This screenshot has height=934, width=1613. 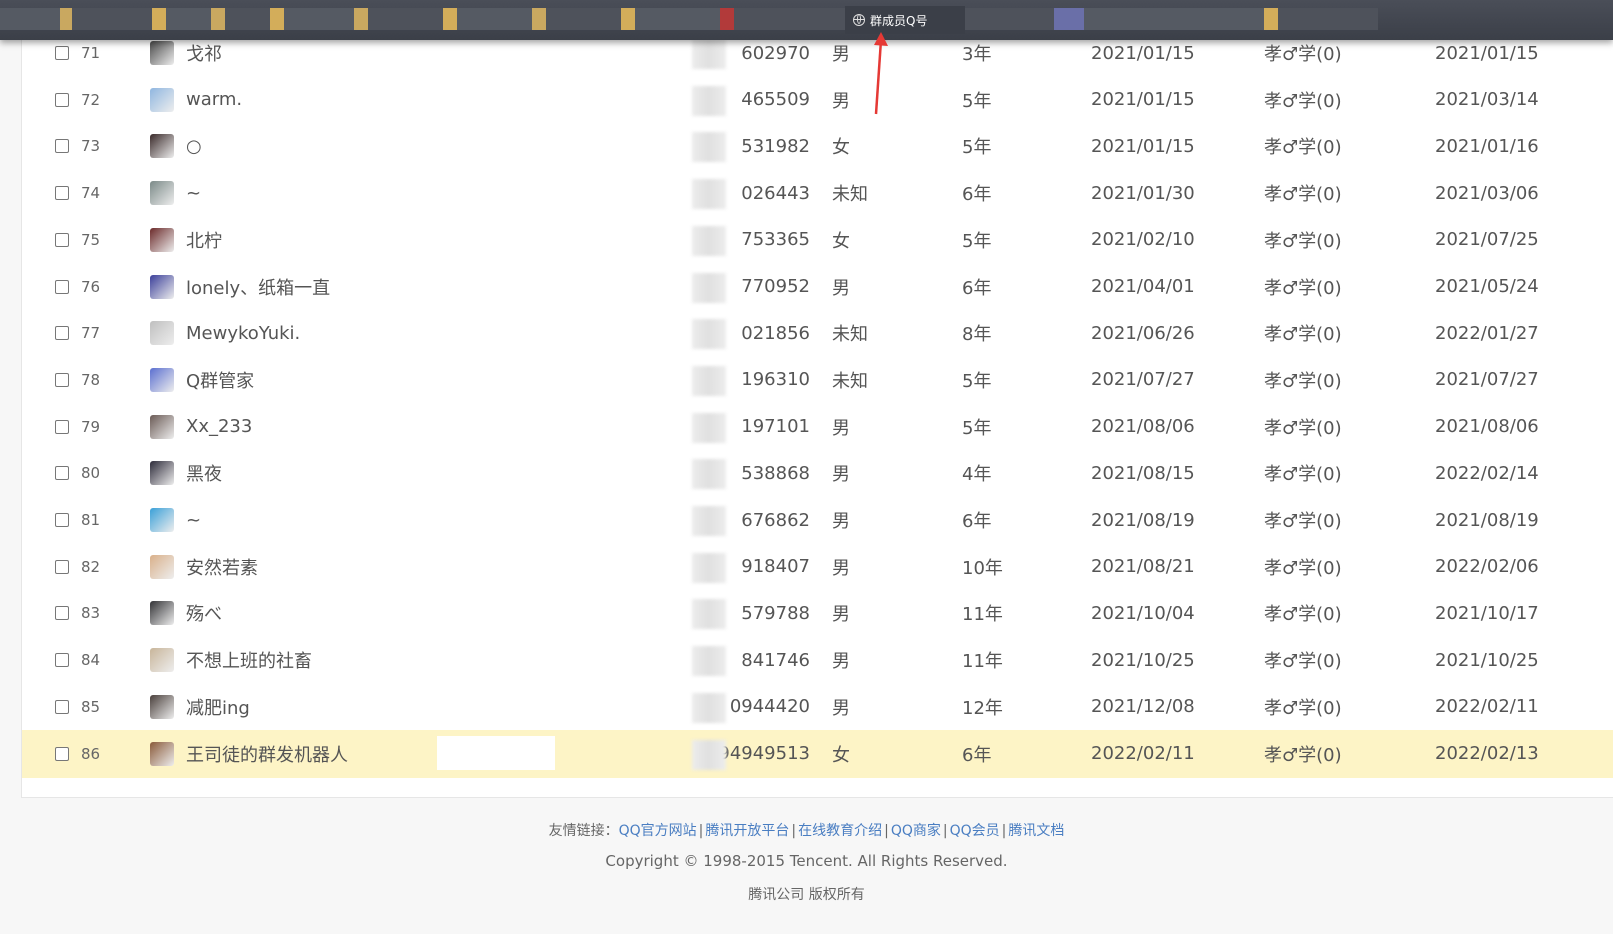 What do you see at coordinates (905, 20) in the screenshot?
I see `tab-group-members: 群成员Q号` at bounding box center [905, 20].